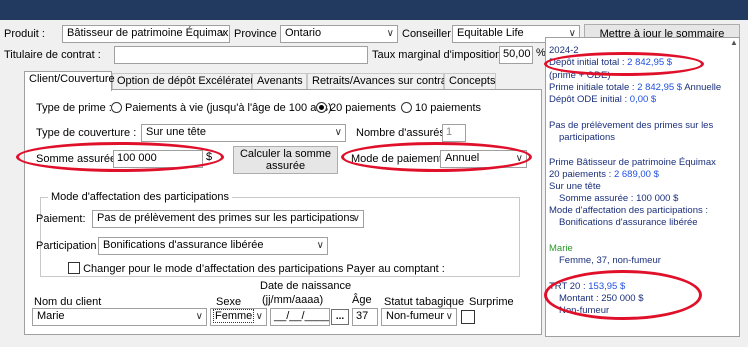  What do you see at coordinates (293, 300) in the screenshot?
I see `header-dob-line2: (jj/mm/aaaa)` at bounding box center [293, 300].